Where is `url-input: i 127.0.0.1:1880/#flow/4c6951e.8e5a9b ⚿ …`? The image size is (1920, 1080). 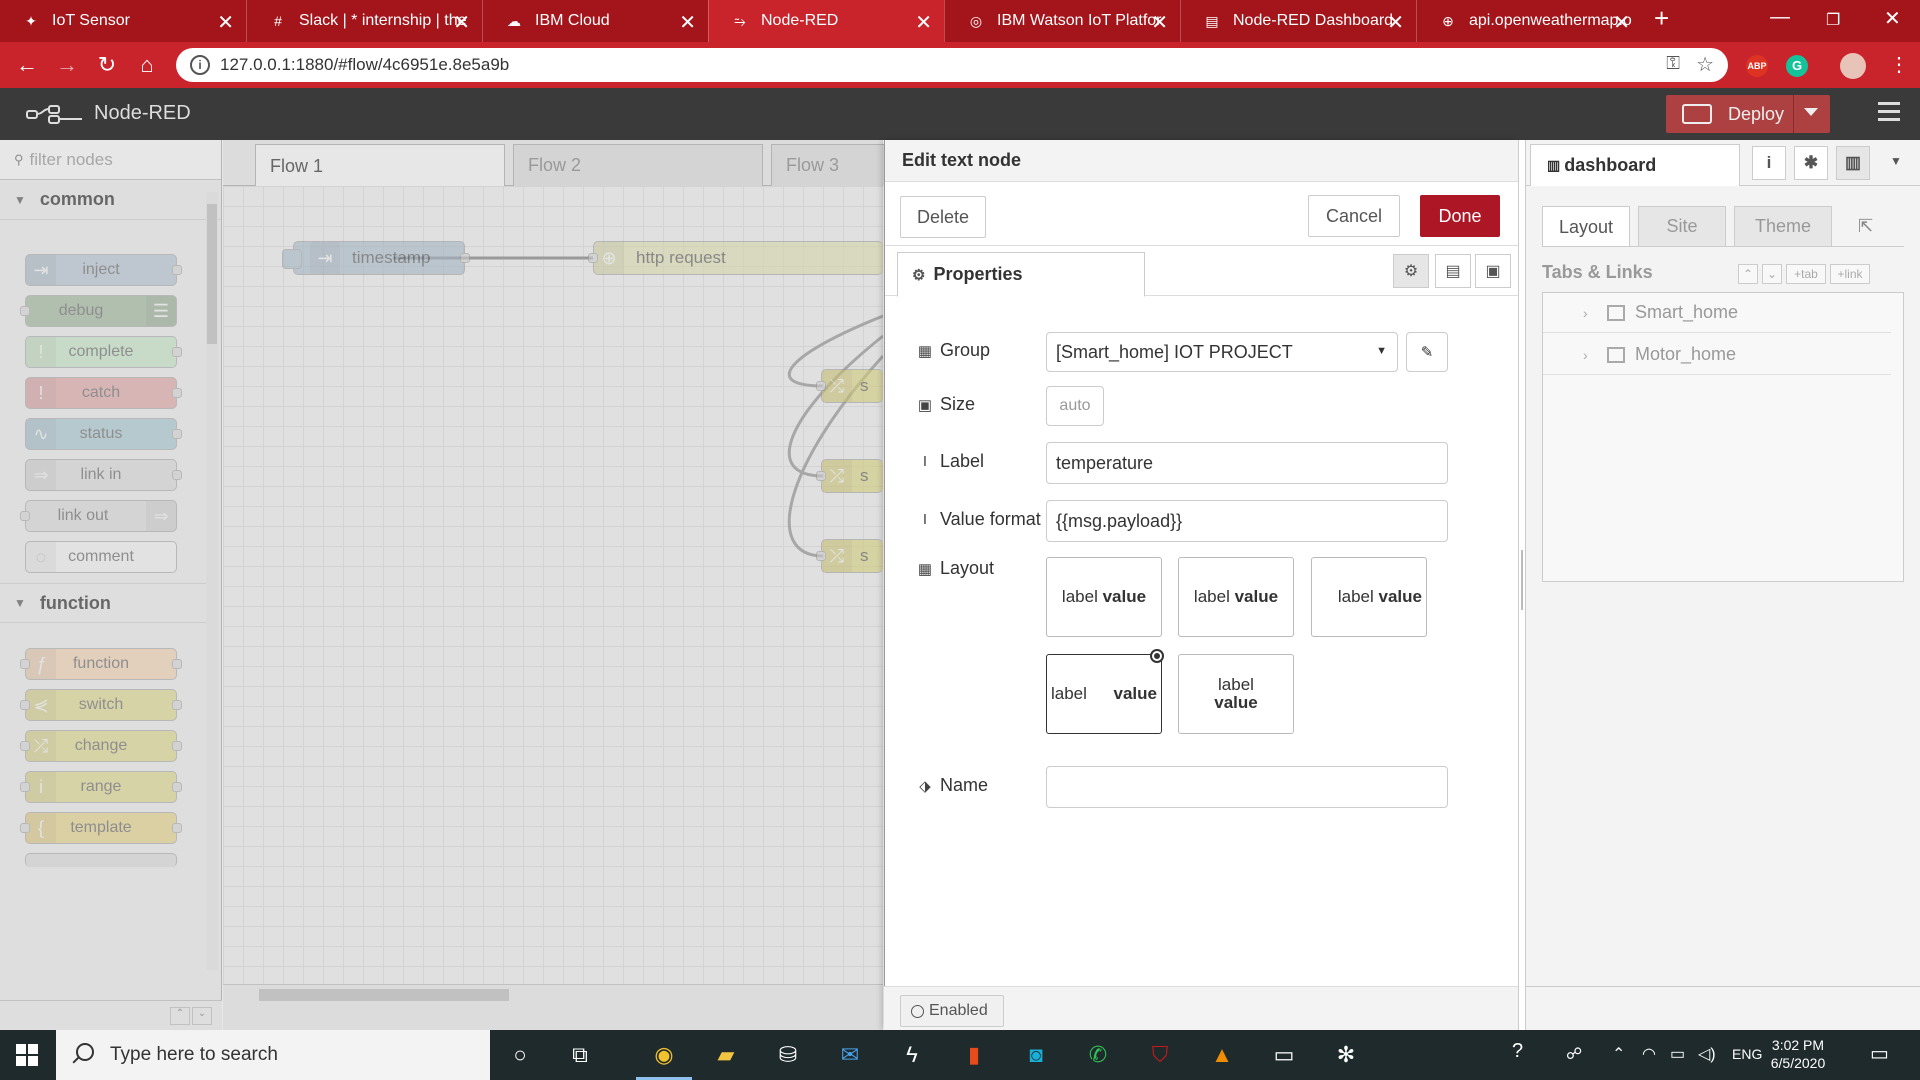 url-input: i 127.0.0.1:1880/#flow/4c6951e.8e5a9b ⚿ … is located at coordinates (952, 65).